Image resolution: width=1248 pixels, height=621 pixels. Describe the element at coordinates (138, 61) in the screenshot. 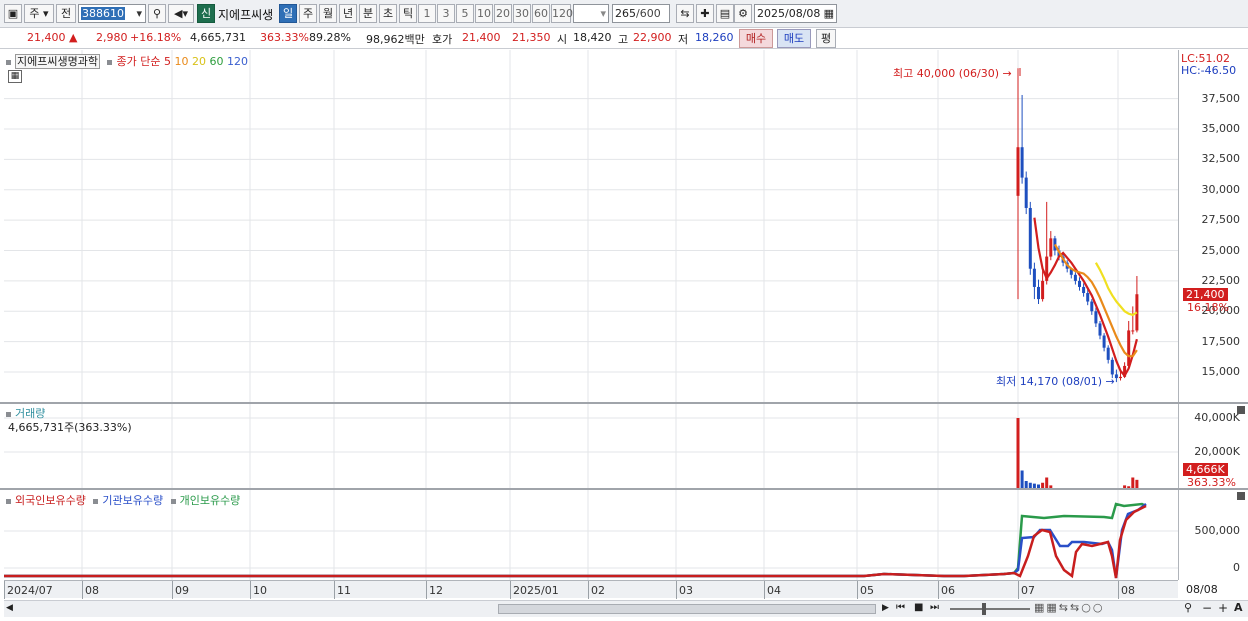

I see `ma-label: 종가 단순` at that location.